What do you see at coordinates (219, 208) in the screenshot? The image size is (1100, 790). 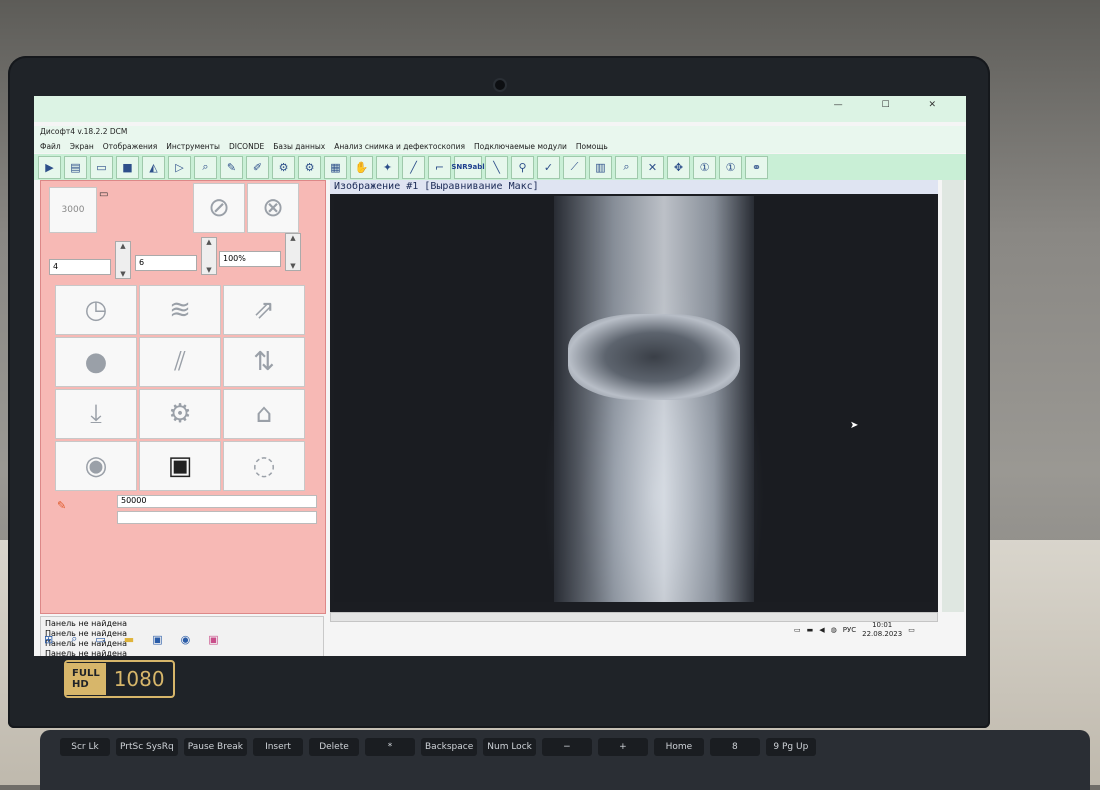 I see `hide-eye-icon: ⊘` at bounding box center [219, 208].